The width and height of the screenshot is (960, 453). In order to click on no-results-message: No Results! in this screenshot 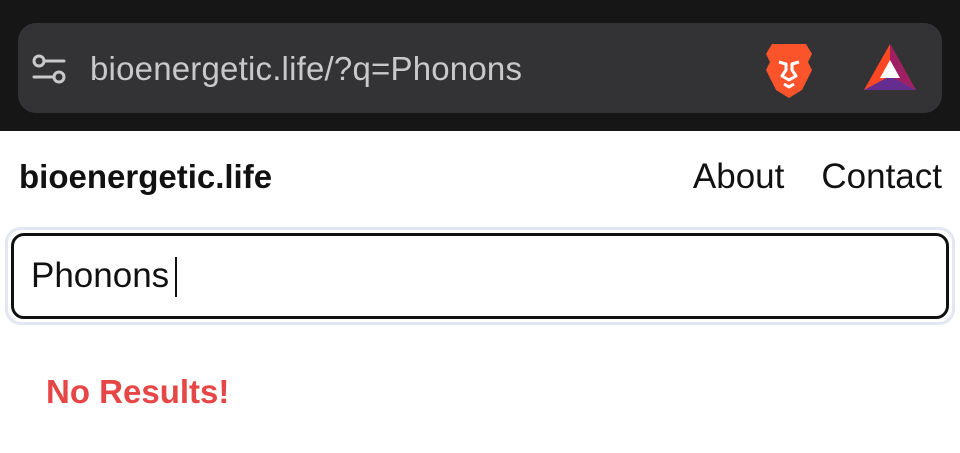, I will do `click(138, 391)`.